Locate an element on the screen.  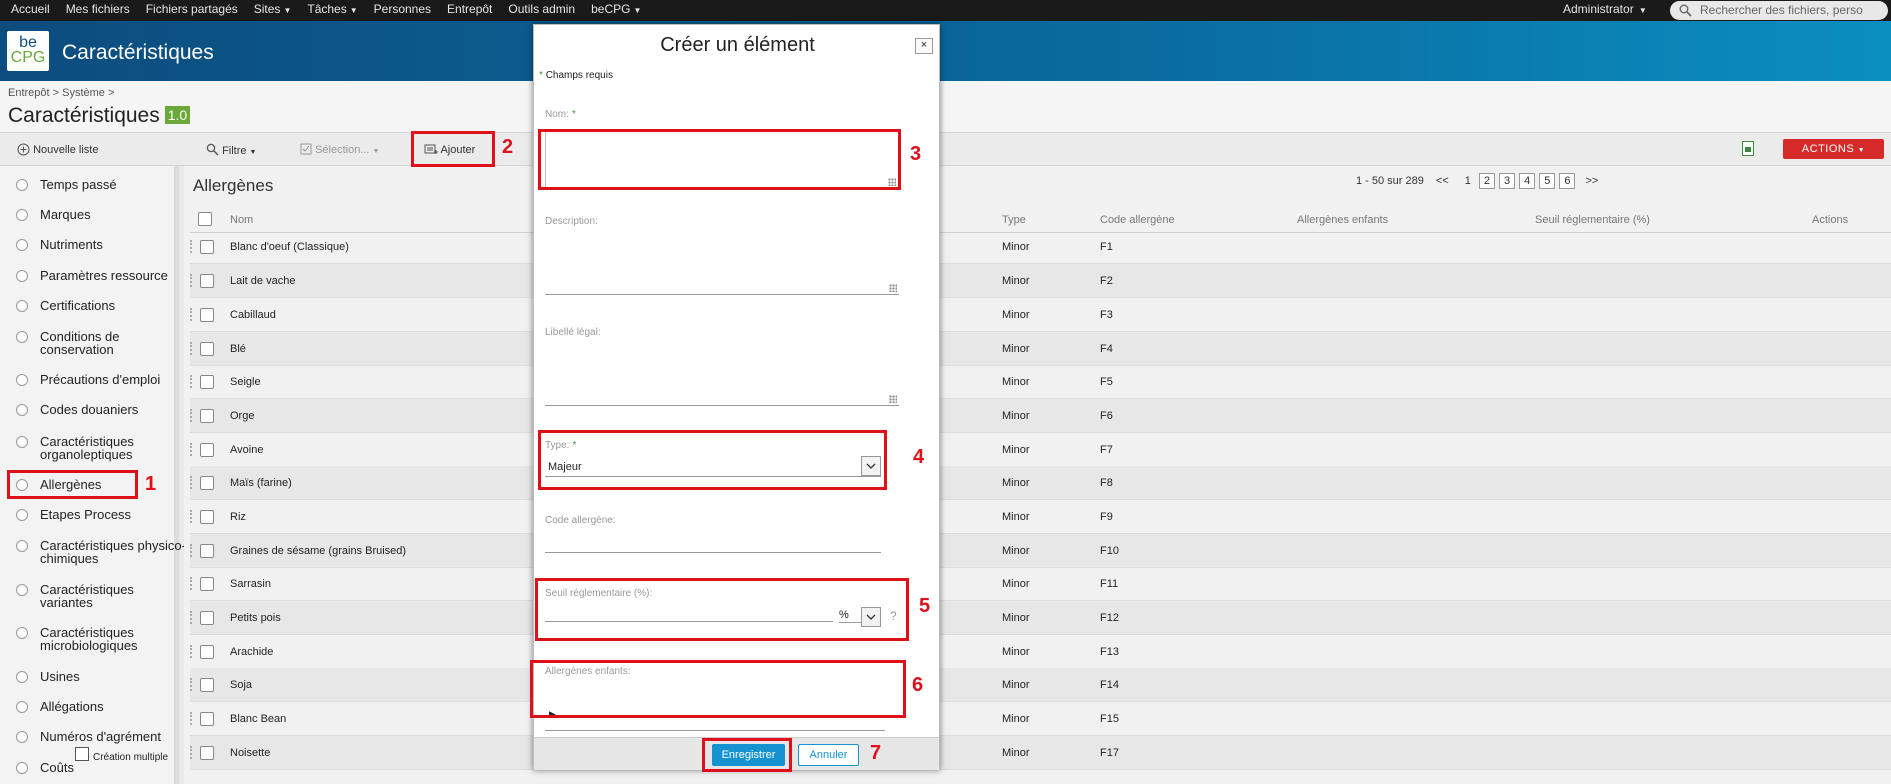
table-row: Avoine Minor F7 is located at coordinates (1040, 450).